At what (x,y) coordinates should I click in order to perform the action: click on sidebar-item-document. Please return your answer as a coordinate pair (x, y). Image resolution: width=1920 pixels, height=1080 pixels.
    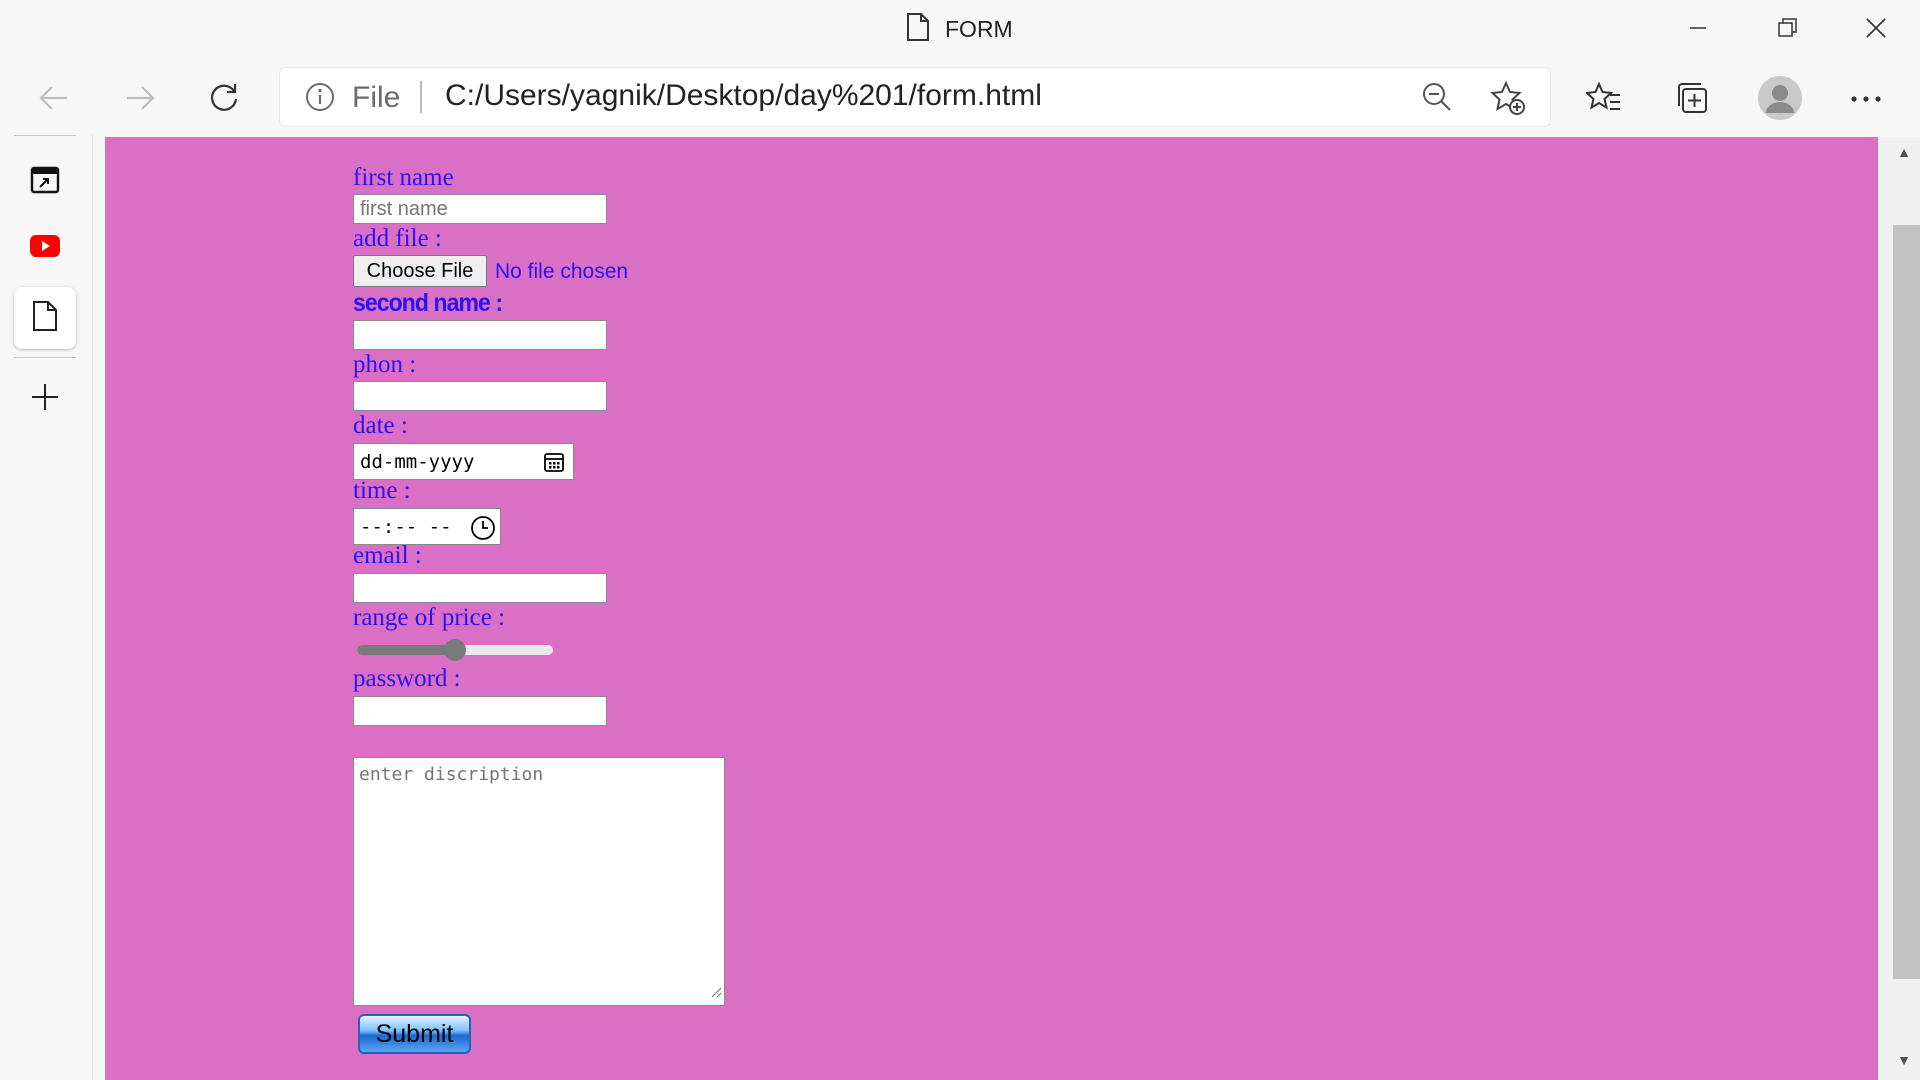
    Looking at the image, I should click on (45, 318).